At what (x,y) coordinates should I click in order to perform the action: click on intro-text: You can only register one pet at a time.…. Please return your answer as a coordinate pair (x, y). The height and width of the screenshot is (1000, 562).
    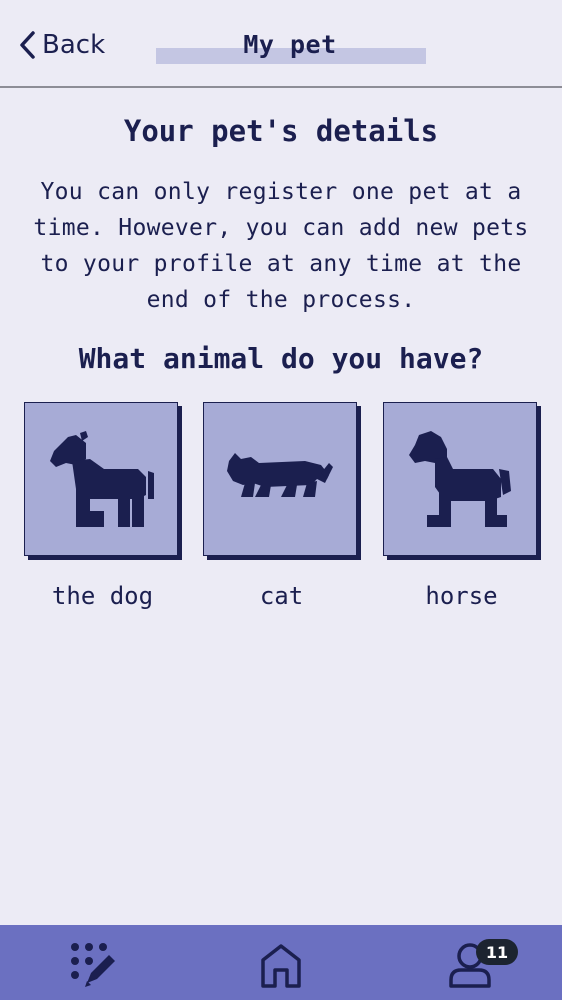
    Looking at the image, I should click on (281, 246).